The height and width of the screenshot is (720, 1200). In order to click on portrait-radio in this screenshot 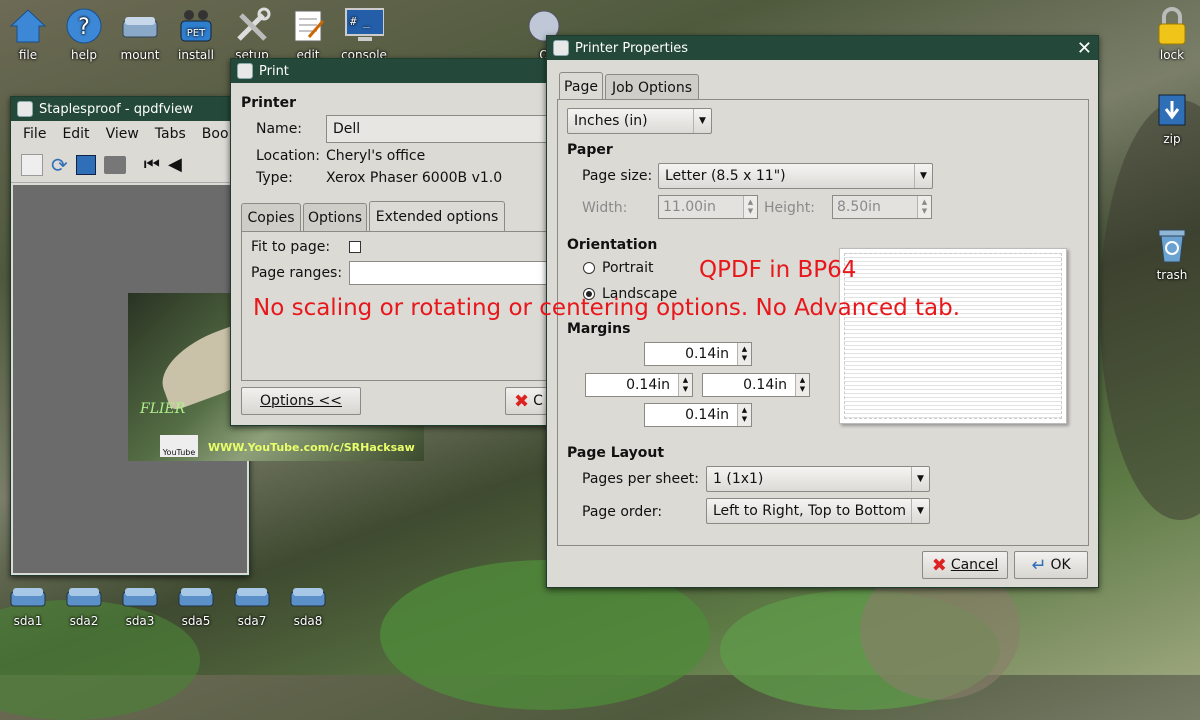, I will do `click(589, 268)`.